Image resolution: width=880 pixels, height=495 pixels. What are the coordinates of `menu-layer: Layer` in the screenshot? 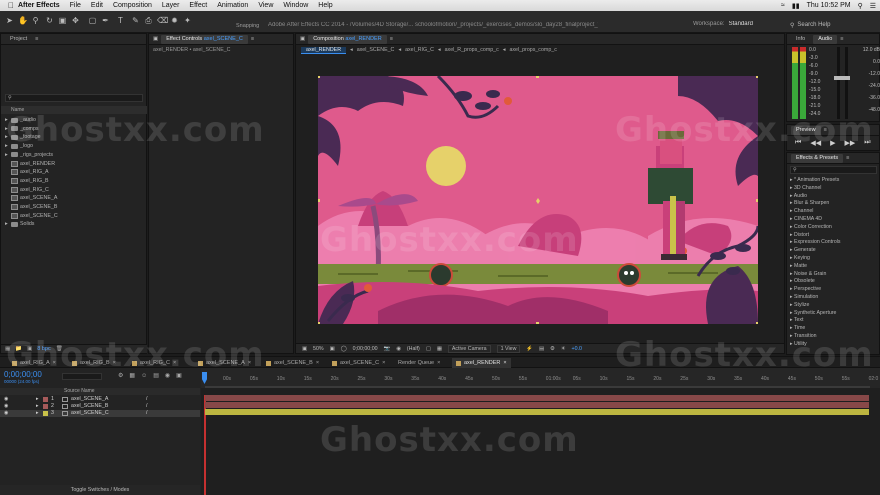 It's located at (171, 5).